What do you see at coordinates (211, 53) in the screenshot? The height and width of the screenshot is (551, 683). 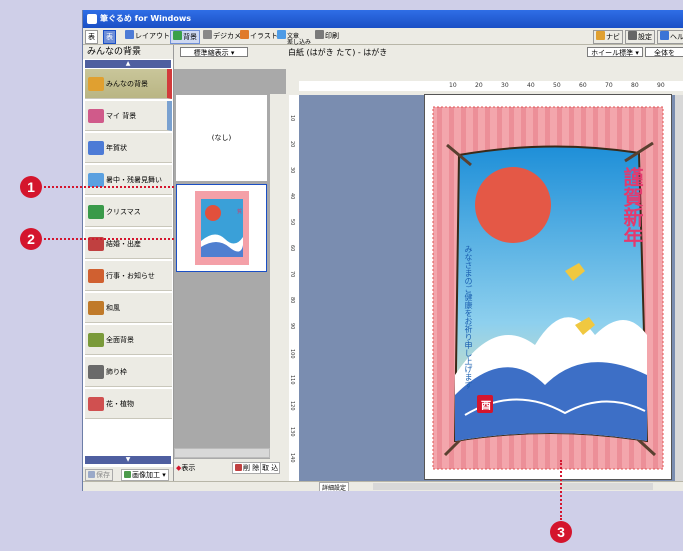 I see `view-mode-value: 標準縮表示` at bounding box center [211, 53].